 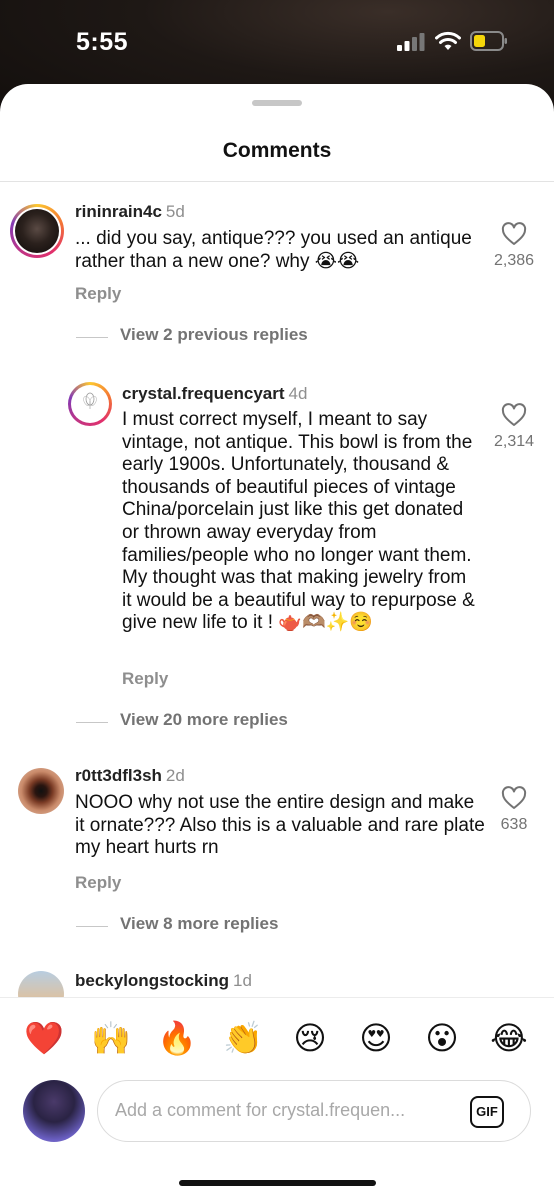 I want to click on username: beckylongstocking, so click(x=152, y=980).